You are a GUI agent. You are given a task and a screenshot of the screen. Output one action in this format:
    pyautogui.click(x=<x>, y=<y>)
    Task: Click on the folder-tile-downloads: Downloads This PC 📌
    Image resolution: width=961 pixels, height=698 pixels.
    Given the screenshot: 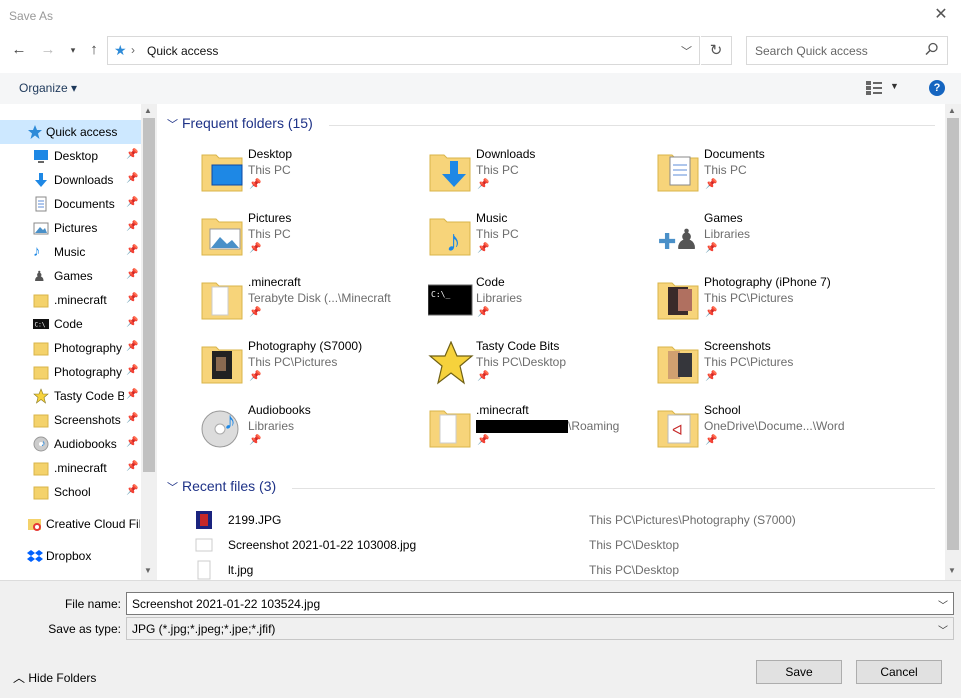 What is the action you would take?
    pyautogui.click(x=542, y=178)
    